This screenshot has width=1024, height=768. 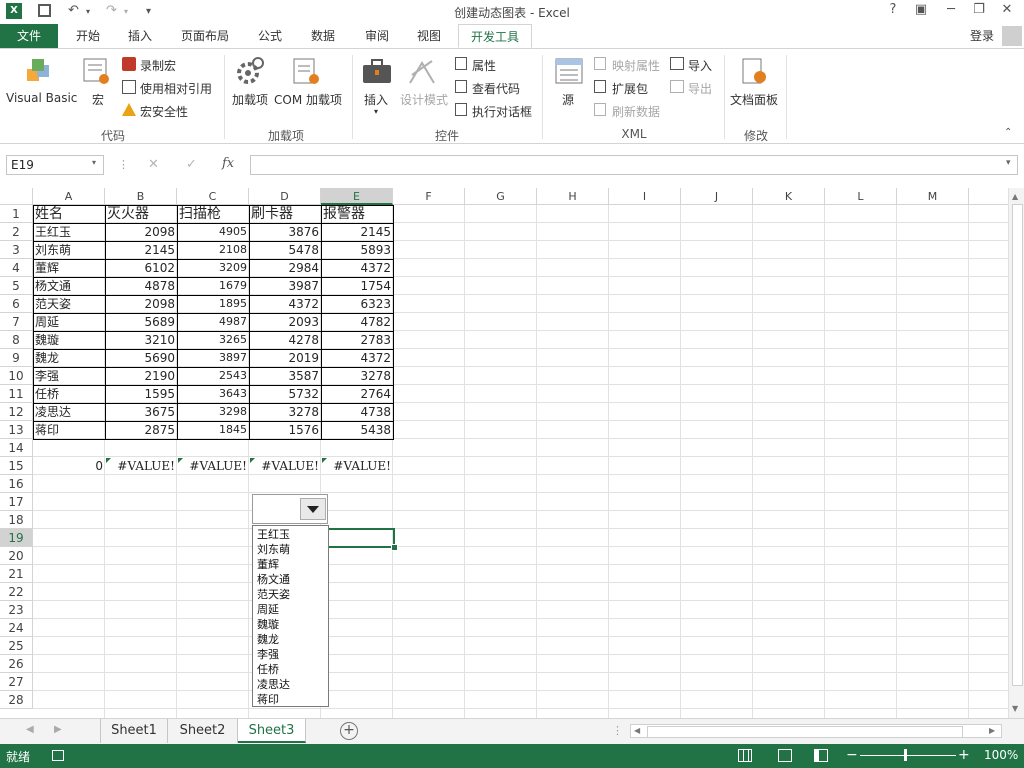 What do you see at coordinates (16, 268) in the screenshot?
I see `row-header-4: 4` at bounding box center [16, 268].